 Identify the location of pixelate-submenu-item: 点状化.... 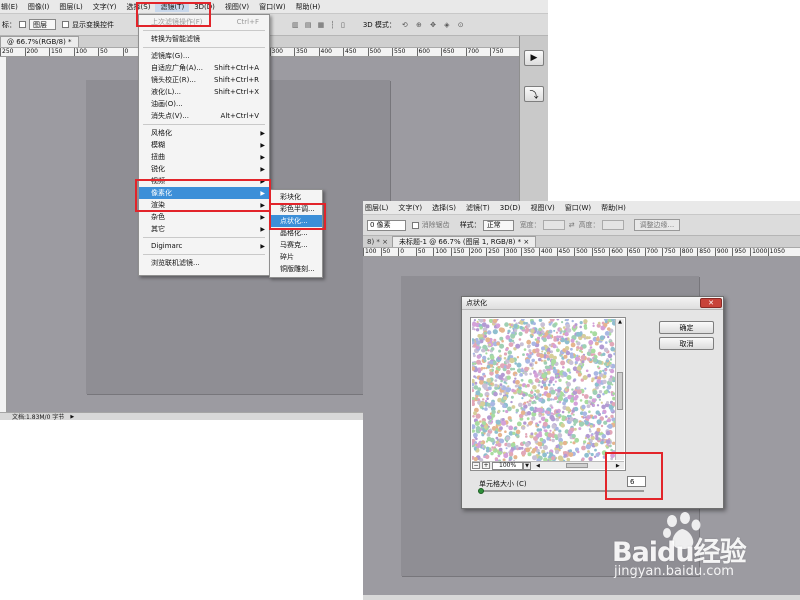
(296, 221).